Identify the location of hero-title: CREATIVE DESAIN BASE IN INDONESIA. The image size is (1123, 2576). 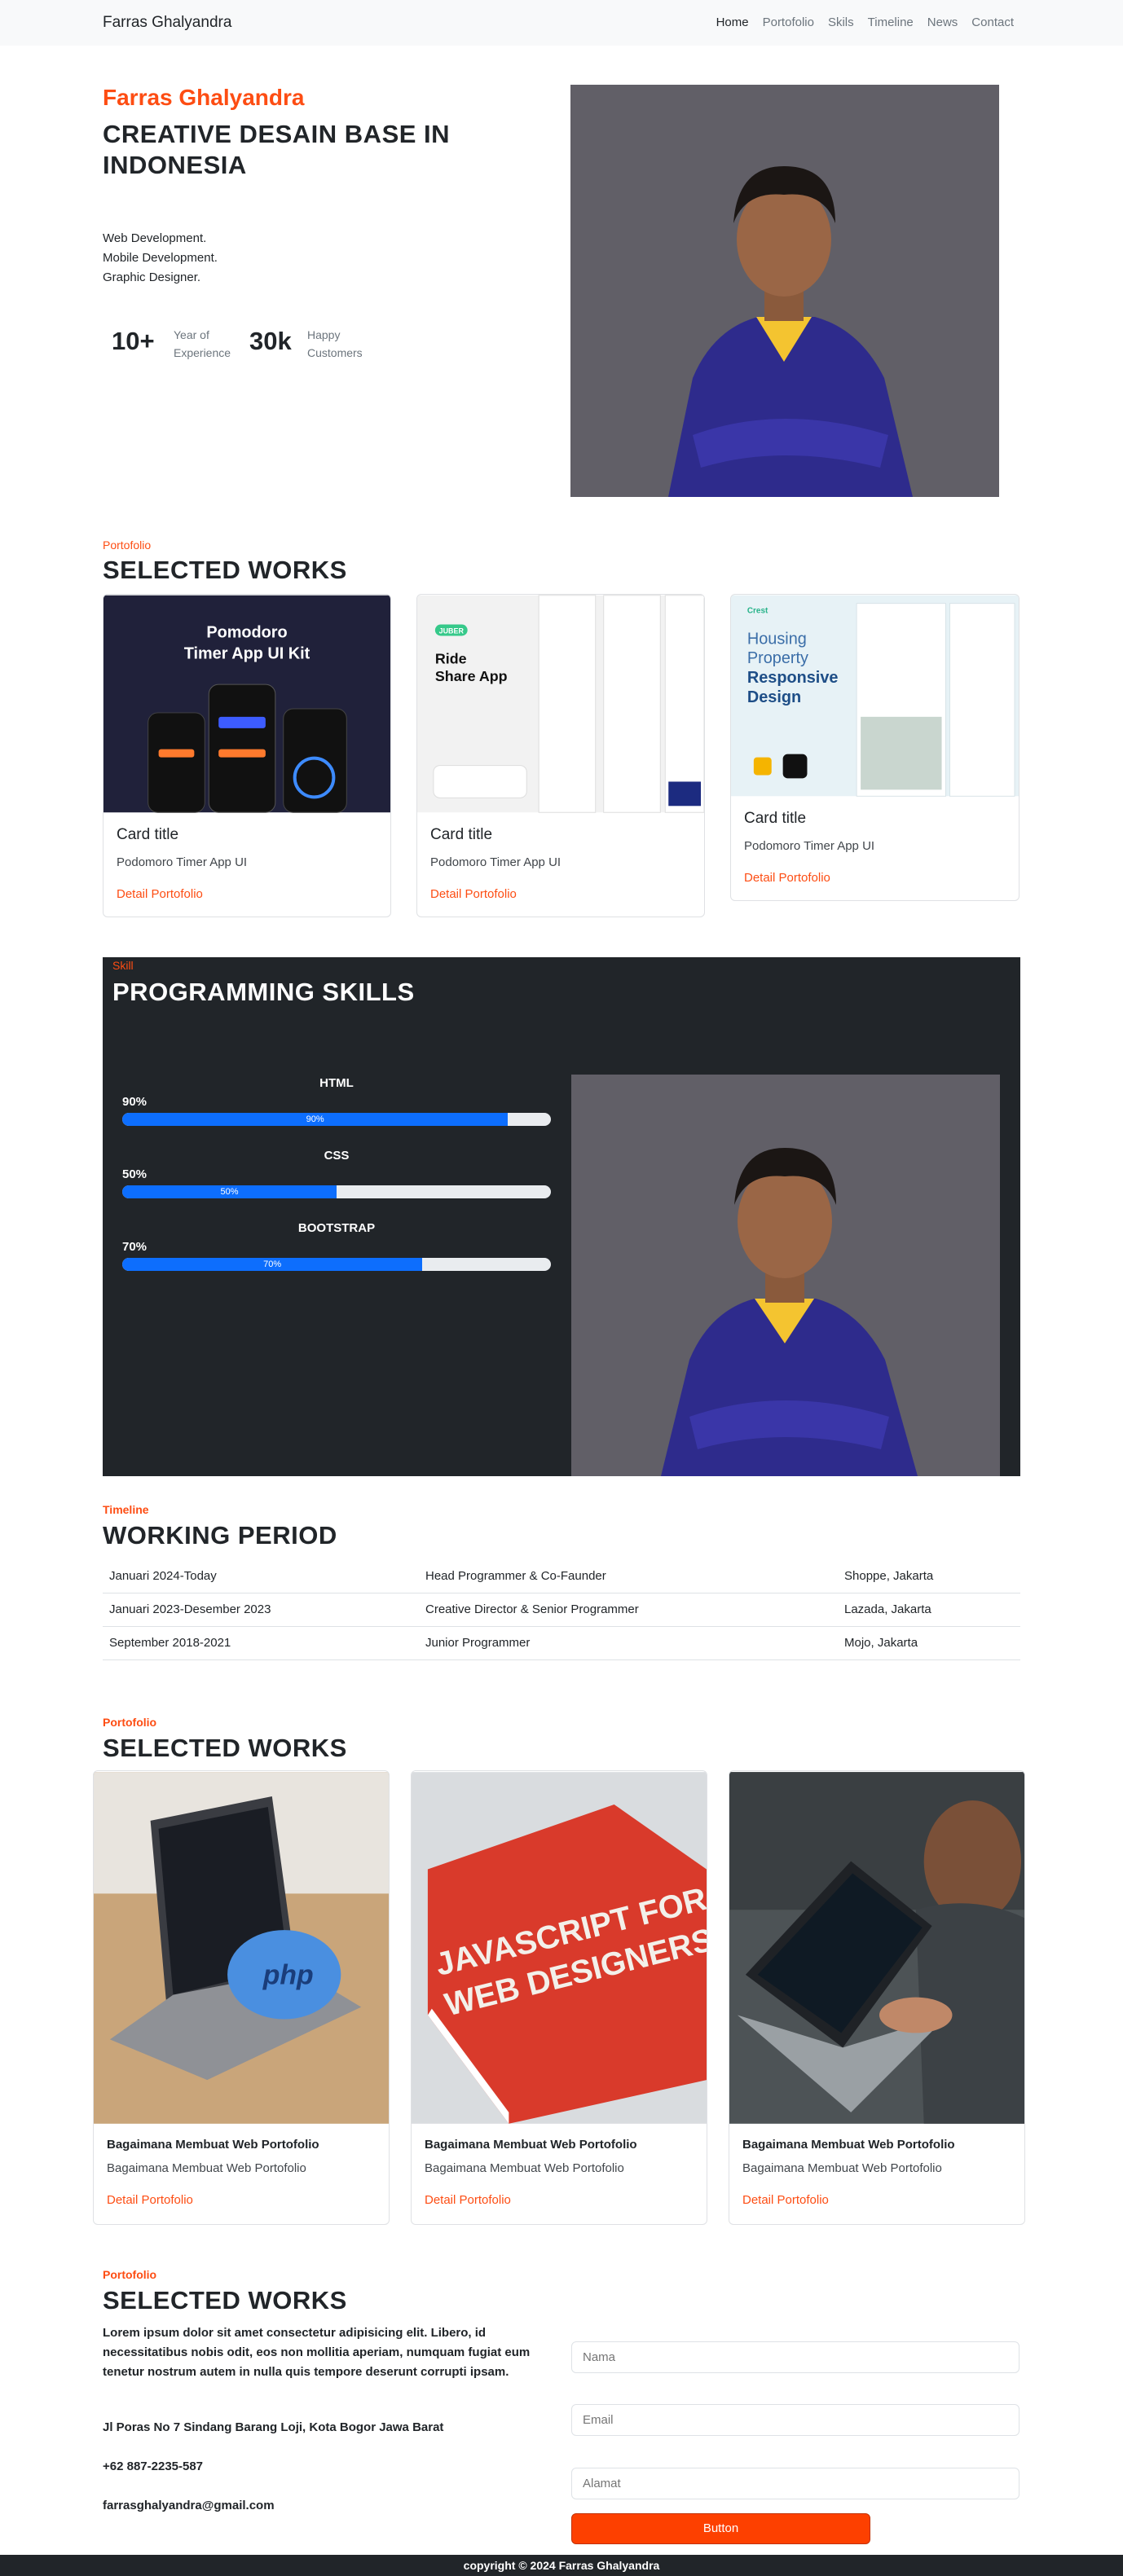
(277, 149).